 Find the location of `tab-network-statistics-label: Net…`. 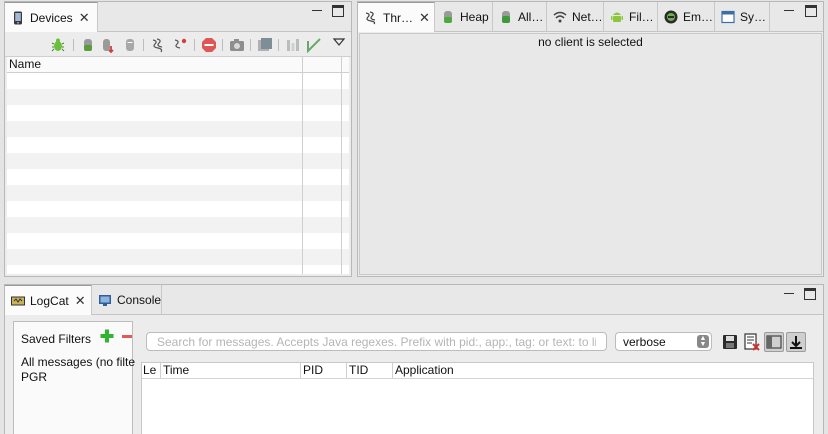

tab-network-statistics-label: Net… is located at coordinates (587, 17).